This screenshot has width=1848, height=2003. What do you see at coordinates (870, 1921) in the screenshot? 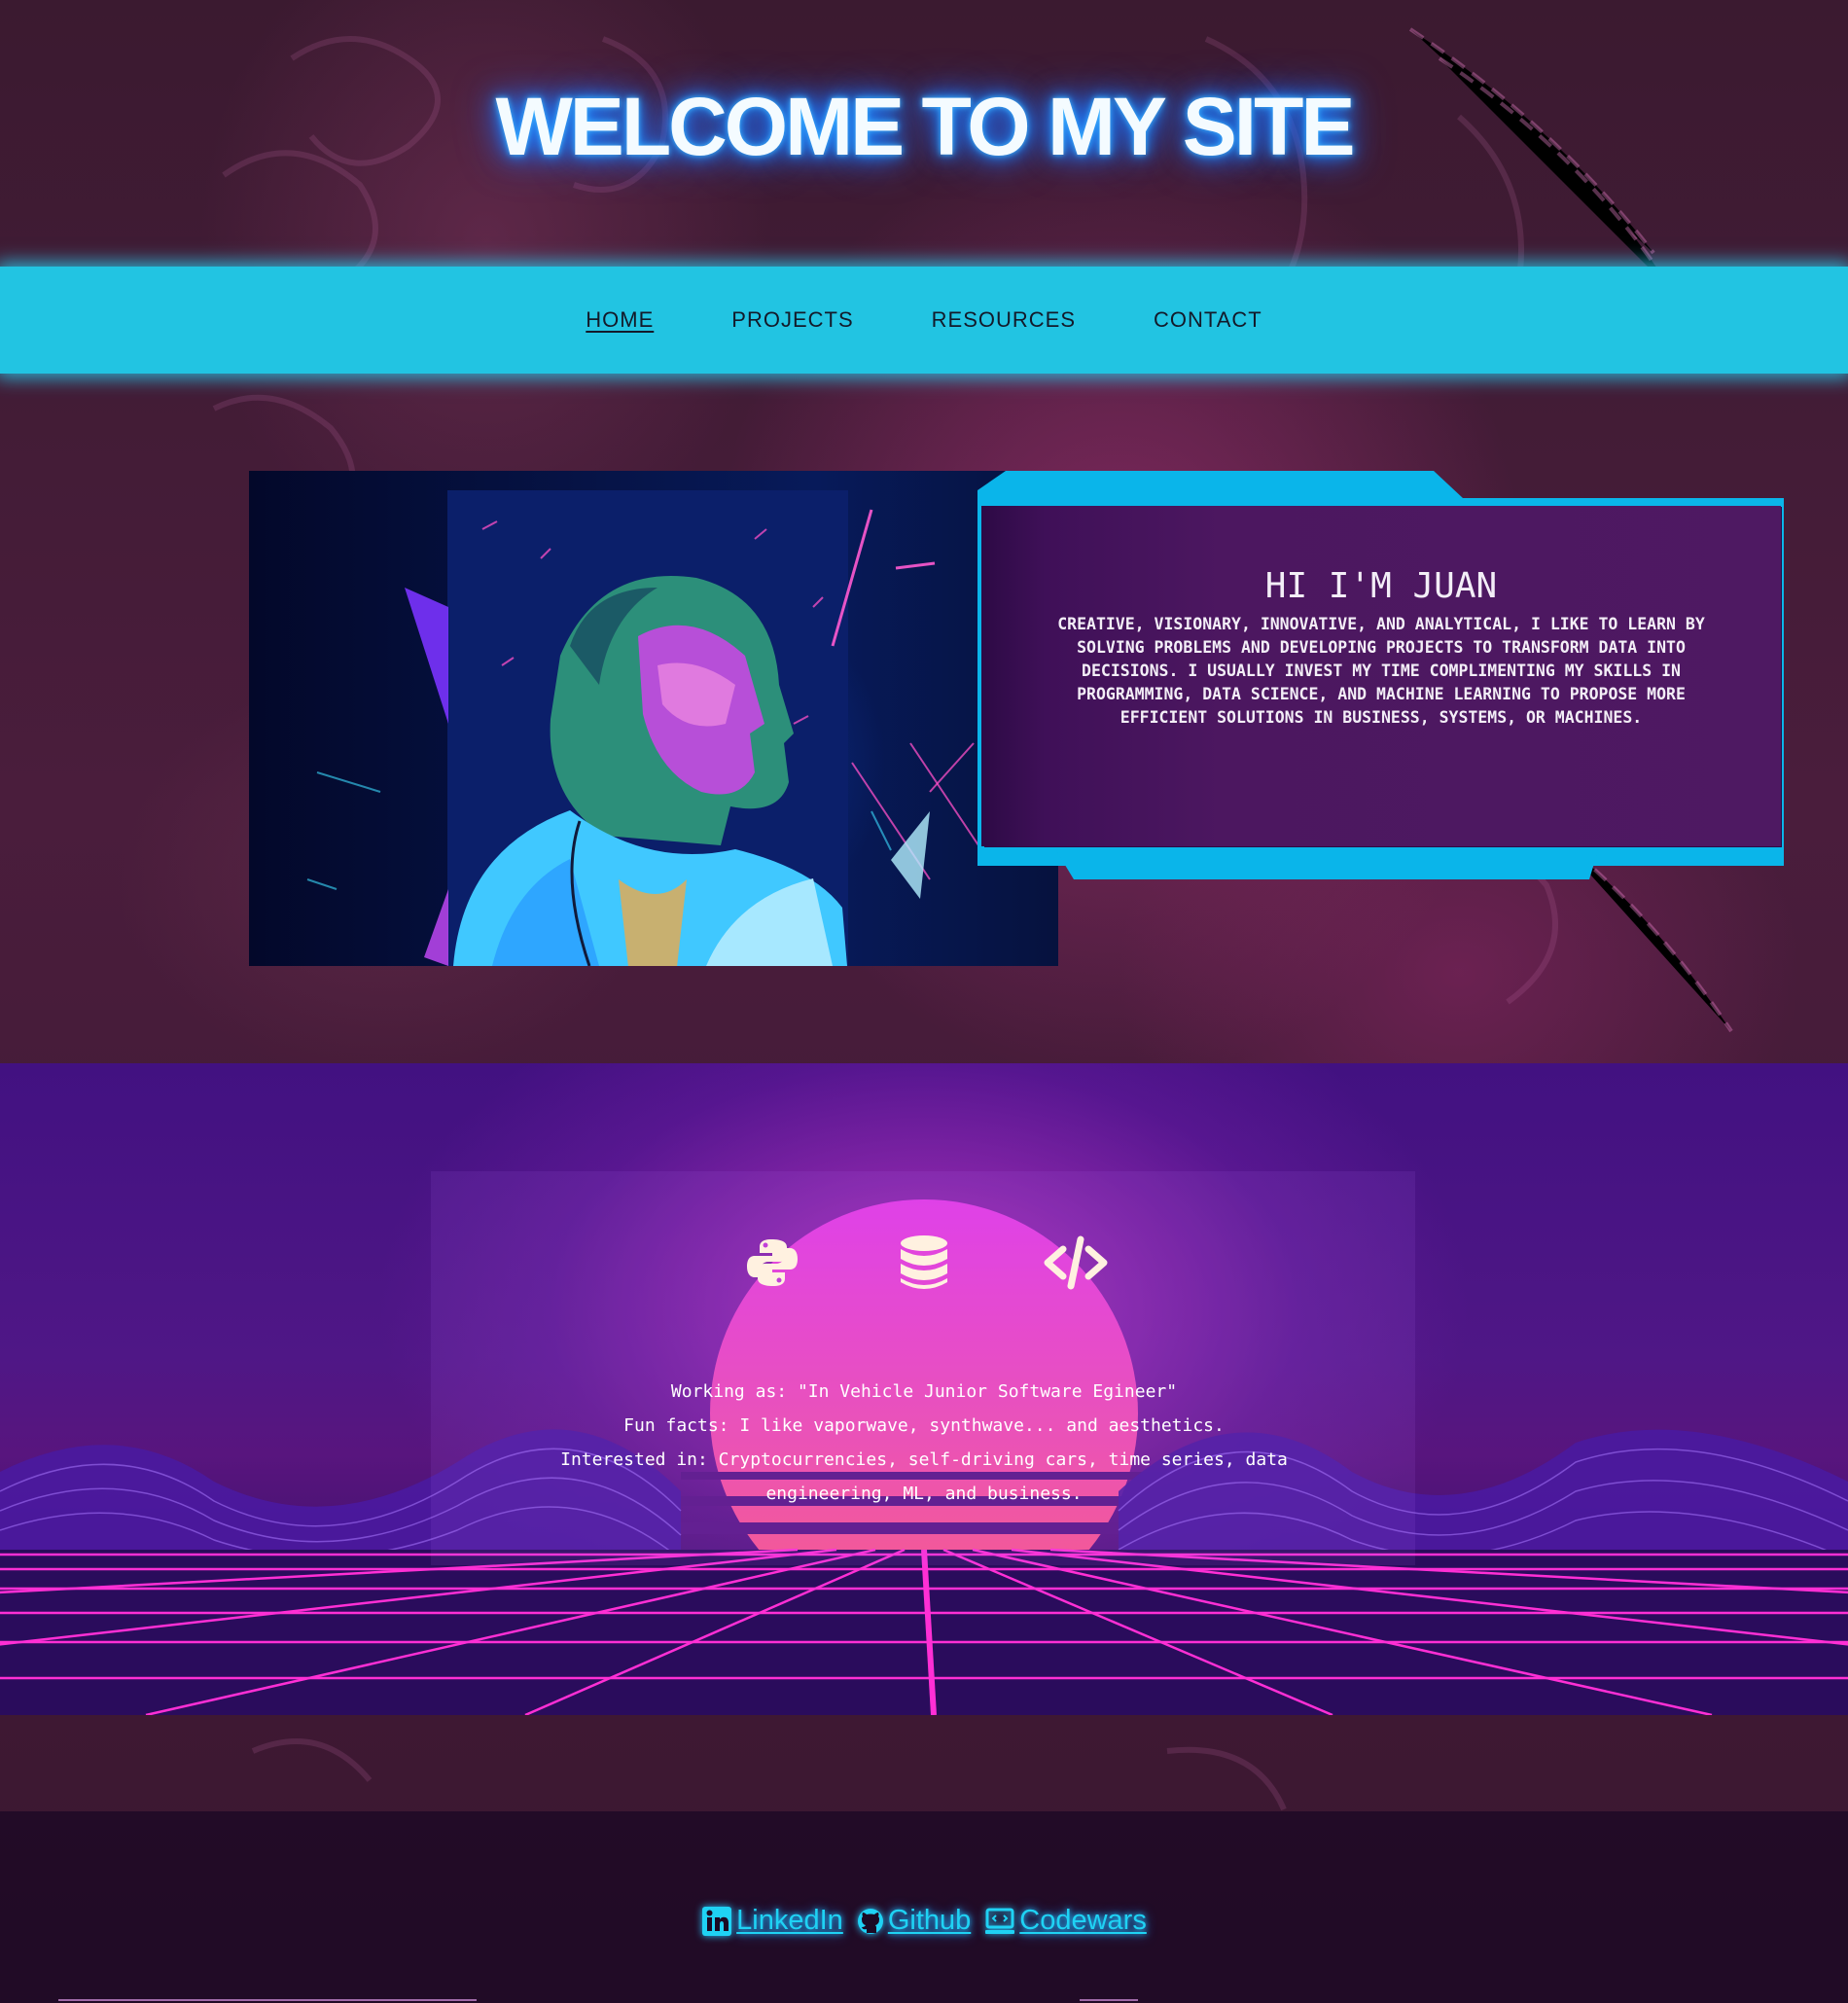
I see `github-icon` at bounding box center [870, 1921].